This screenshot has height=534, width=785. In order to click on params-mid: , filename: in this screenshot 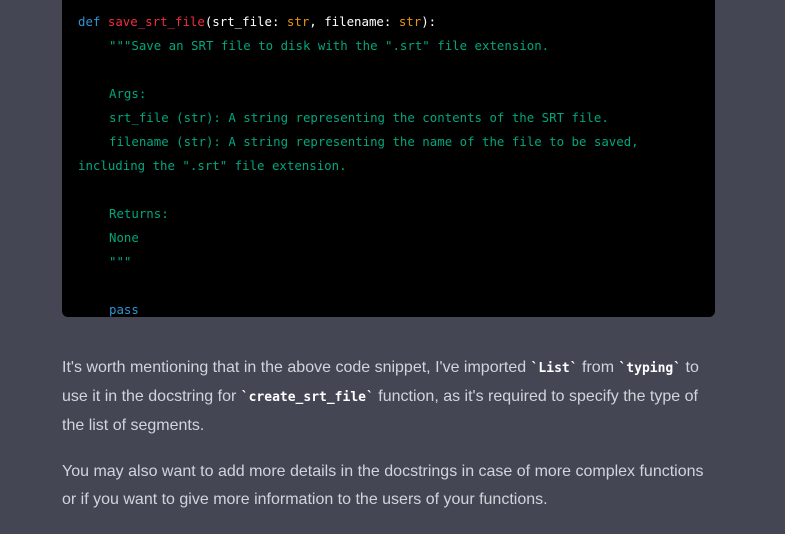, I will do `click(354, 21)`.